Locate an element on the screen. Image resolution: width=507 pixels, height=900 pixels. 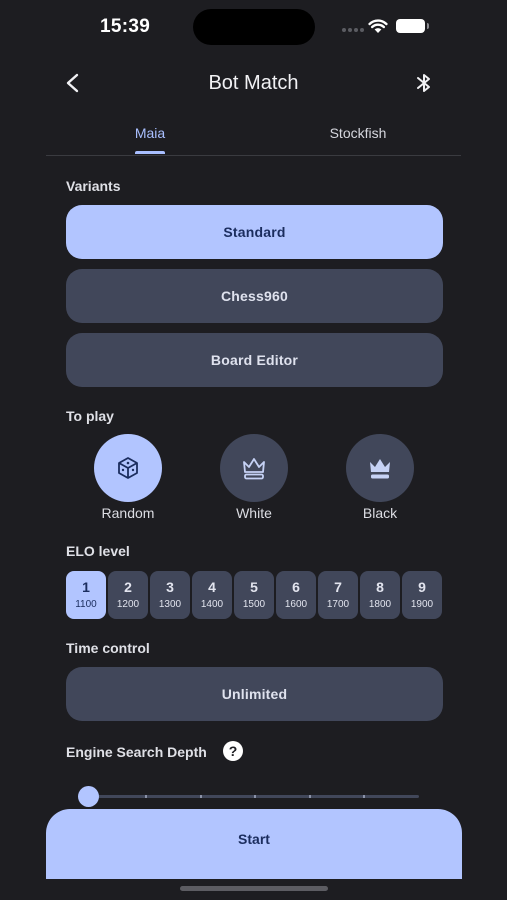
elo-level-rating: 1800 is located at coordinates (380, 604).